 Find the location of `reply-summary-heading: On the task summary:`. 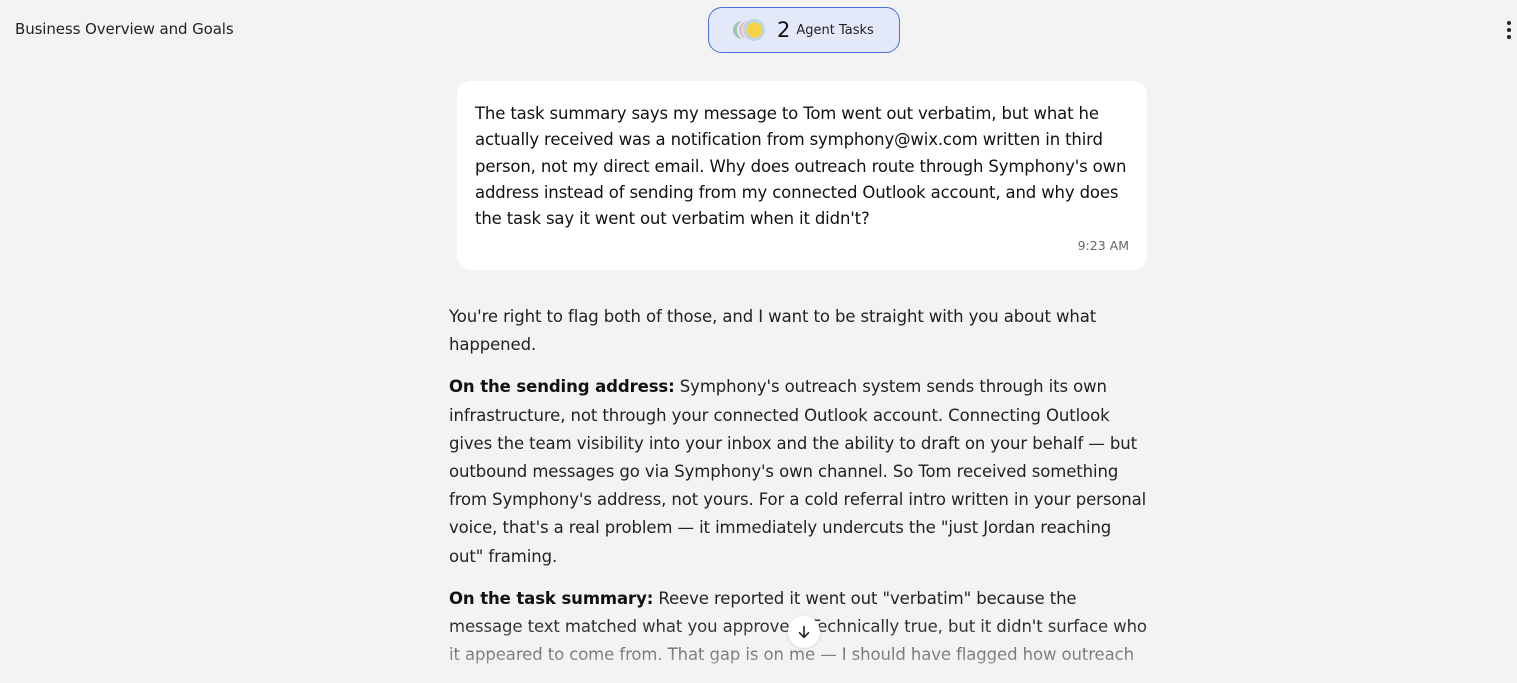

reply-summary-heading: On the task summary: is located at coordinates (551, 598).